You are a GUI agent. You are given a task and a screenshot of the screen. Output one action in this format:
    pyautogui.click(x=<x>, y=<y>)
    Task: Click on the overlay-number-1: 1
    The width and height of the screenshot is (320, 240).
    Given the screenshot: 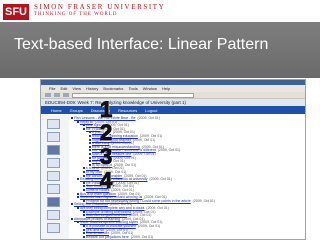 What is the action you would take?
    pyautogui.click(x=106, y=109)
    